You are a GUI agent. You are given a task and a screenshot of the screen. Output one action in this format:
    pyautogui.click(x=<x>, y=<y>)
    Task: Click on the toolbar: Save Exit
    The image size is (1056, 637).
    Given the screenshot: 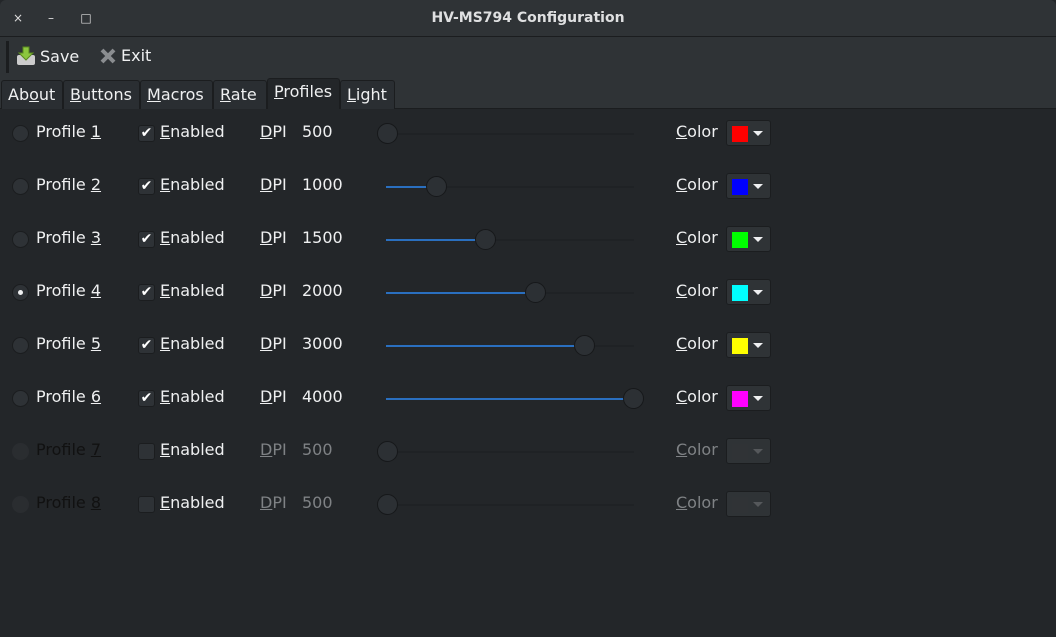 What is the action you would take?
    pyautogui.click(x=528, y=57)
    